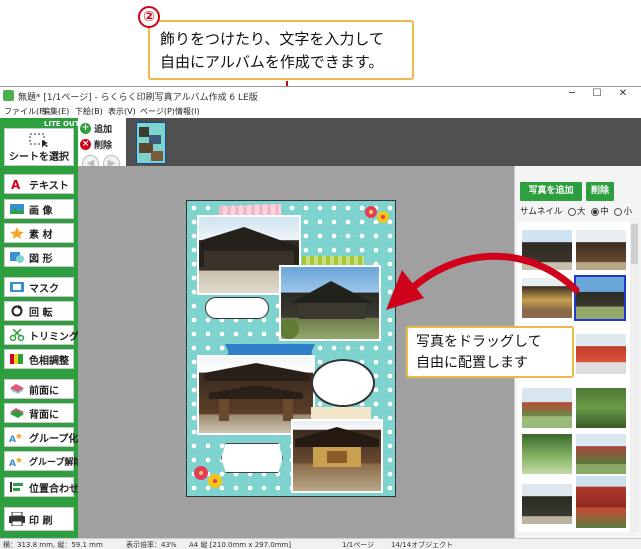 The width and height of the screenshot is (641, 549). I want to click on trim-tool-button: トリミング, so click(41, 335).